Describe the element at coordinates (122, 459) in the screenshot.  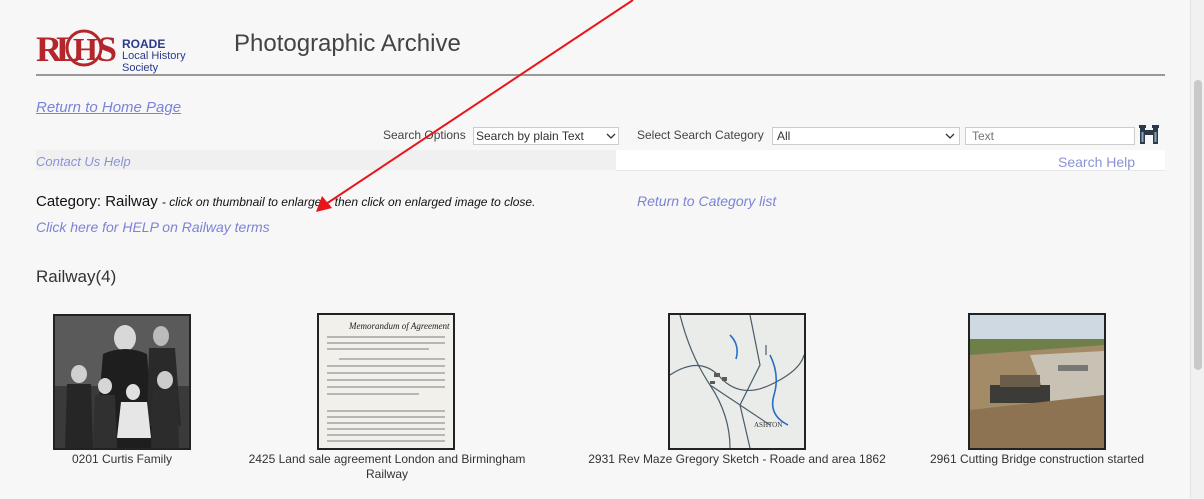
I see `thumbnail-caption: 0201 Curtis Family` at that location.